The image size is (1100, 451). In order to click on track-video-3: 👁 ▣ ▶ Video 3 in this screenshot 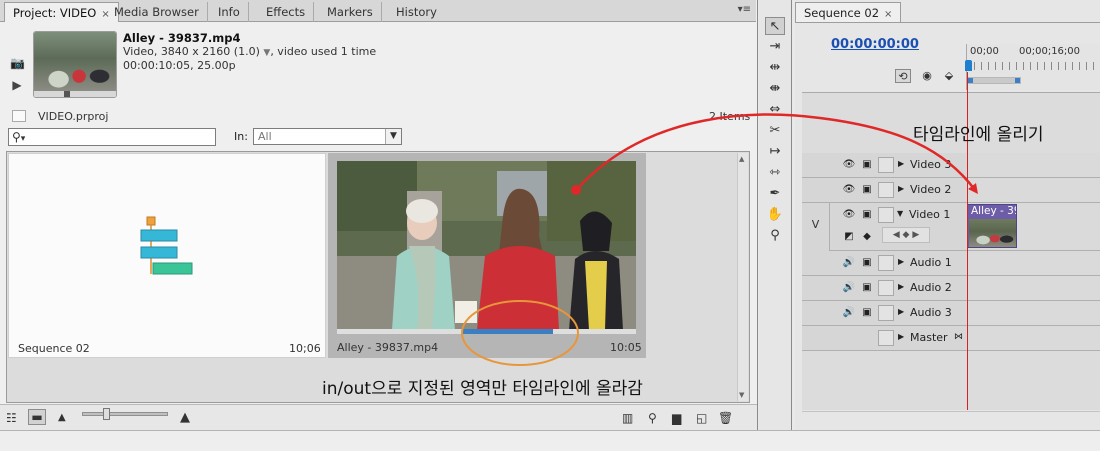, I will do `click(884, 165)`.